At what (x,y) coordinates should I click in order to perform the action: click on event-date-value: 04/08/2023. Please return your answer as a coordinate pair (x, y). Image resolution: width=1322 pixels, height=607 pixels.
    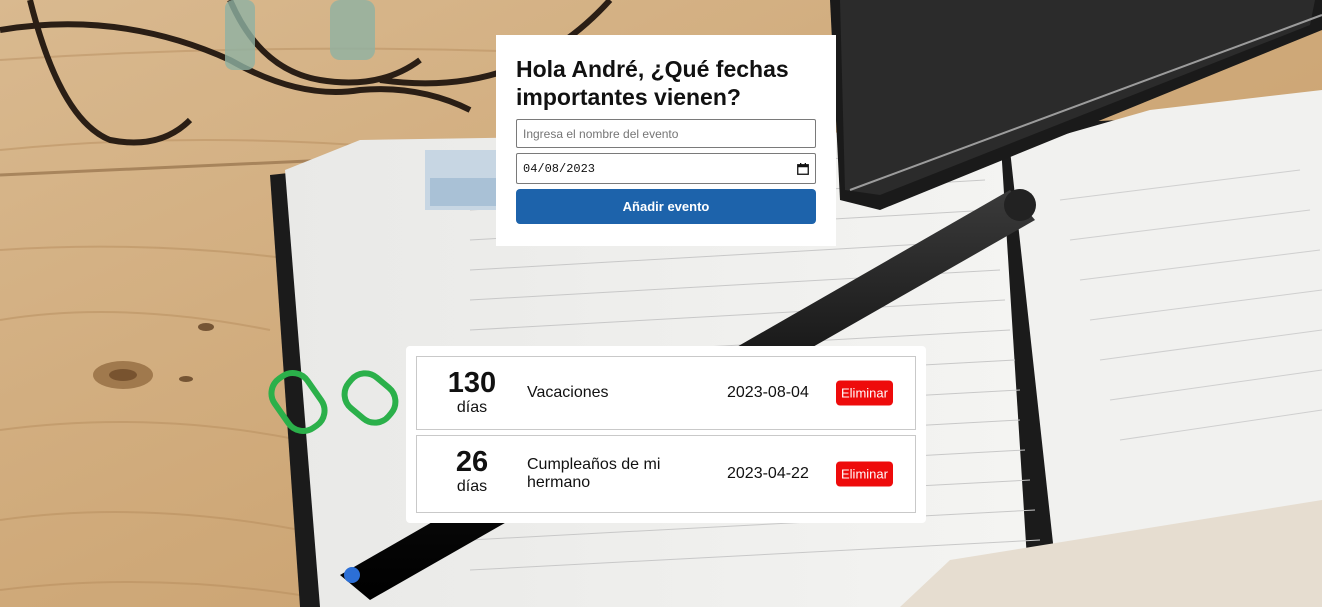
    Looking at the image, I should click on (559, 168).